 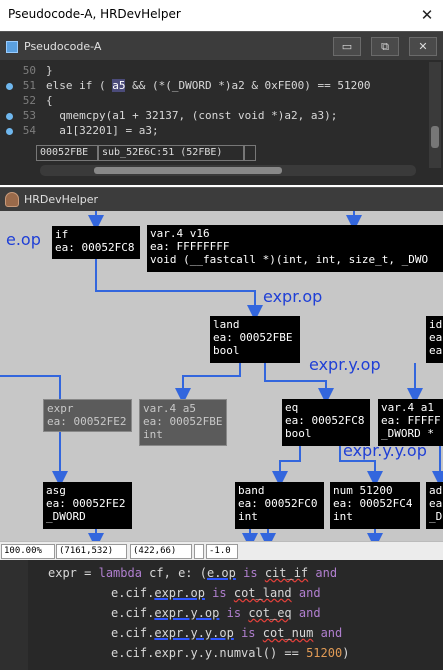 I want to click on python-token: cot_land, so click(x=262, y=593).